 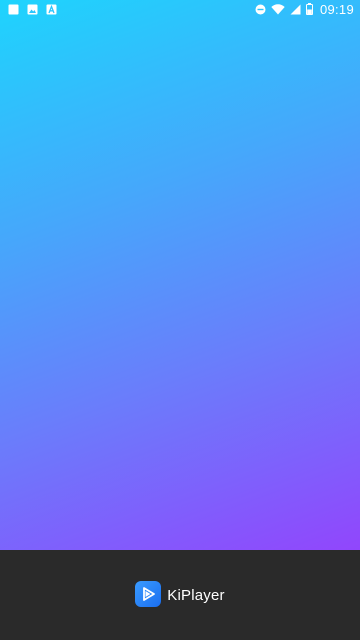 I want to click on status-bar-left, so click(x=32, y=9).